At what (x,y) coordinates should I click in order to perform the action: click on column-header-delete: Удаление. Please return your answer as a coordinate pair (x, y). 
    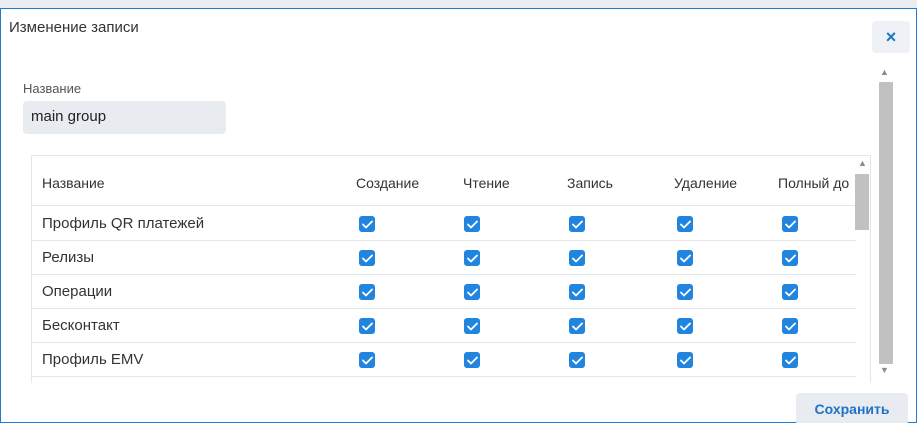
    Looking at the image, I should click on (705, 183).